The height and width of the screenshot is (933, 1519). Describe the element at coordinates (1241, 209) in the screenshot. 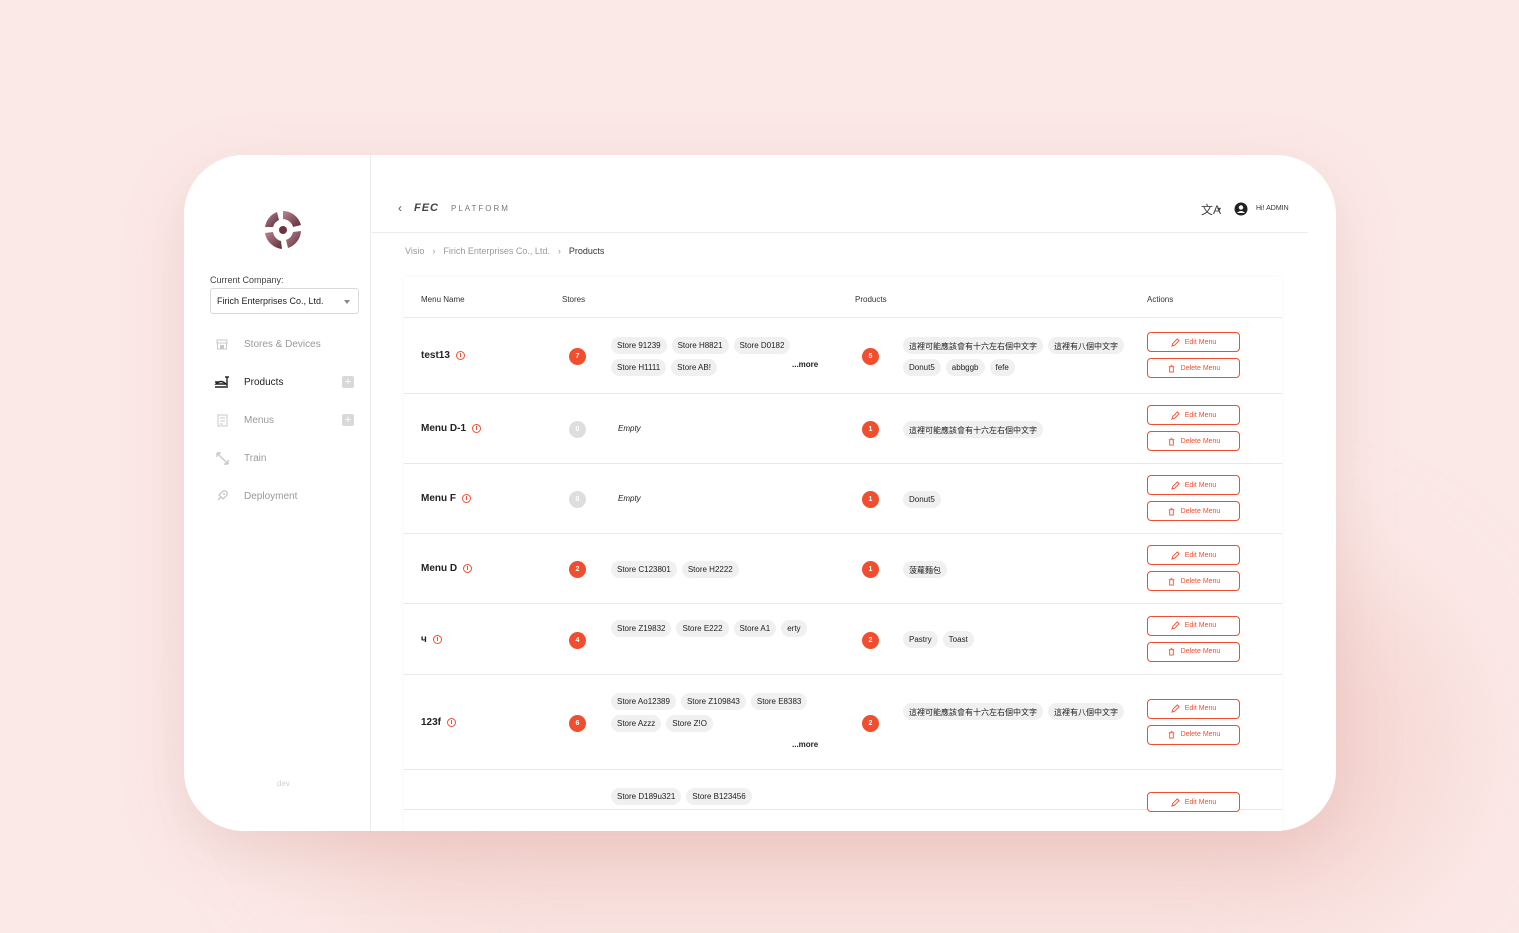

I see `user-avatar-icon` at that location.